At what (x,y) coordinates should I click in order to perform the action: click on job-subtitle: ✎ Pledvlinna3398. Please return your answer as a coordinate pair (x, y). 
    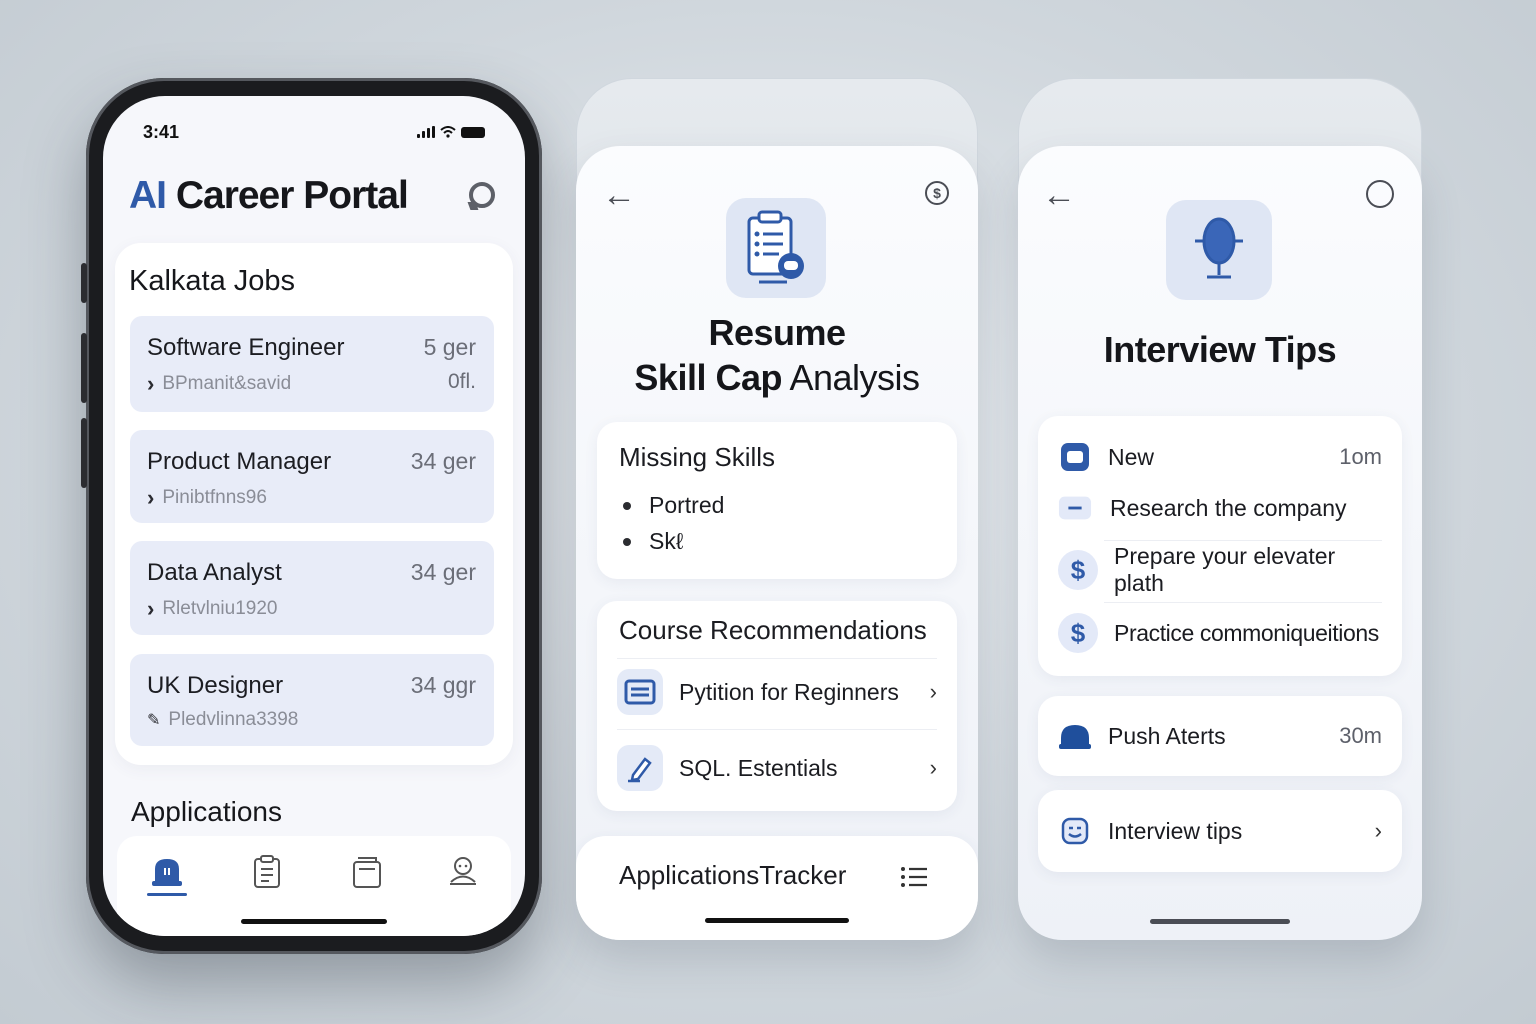
    Looking at the image, I should click on (222, 720).